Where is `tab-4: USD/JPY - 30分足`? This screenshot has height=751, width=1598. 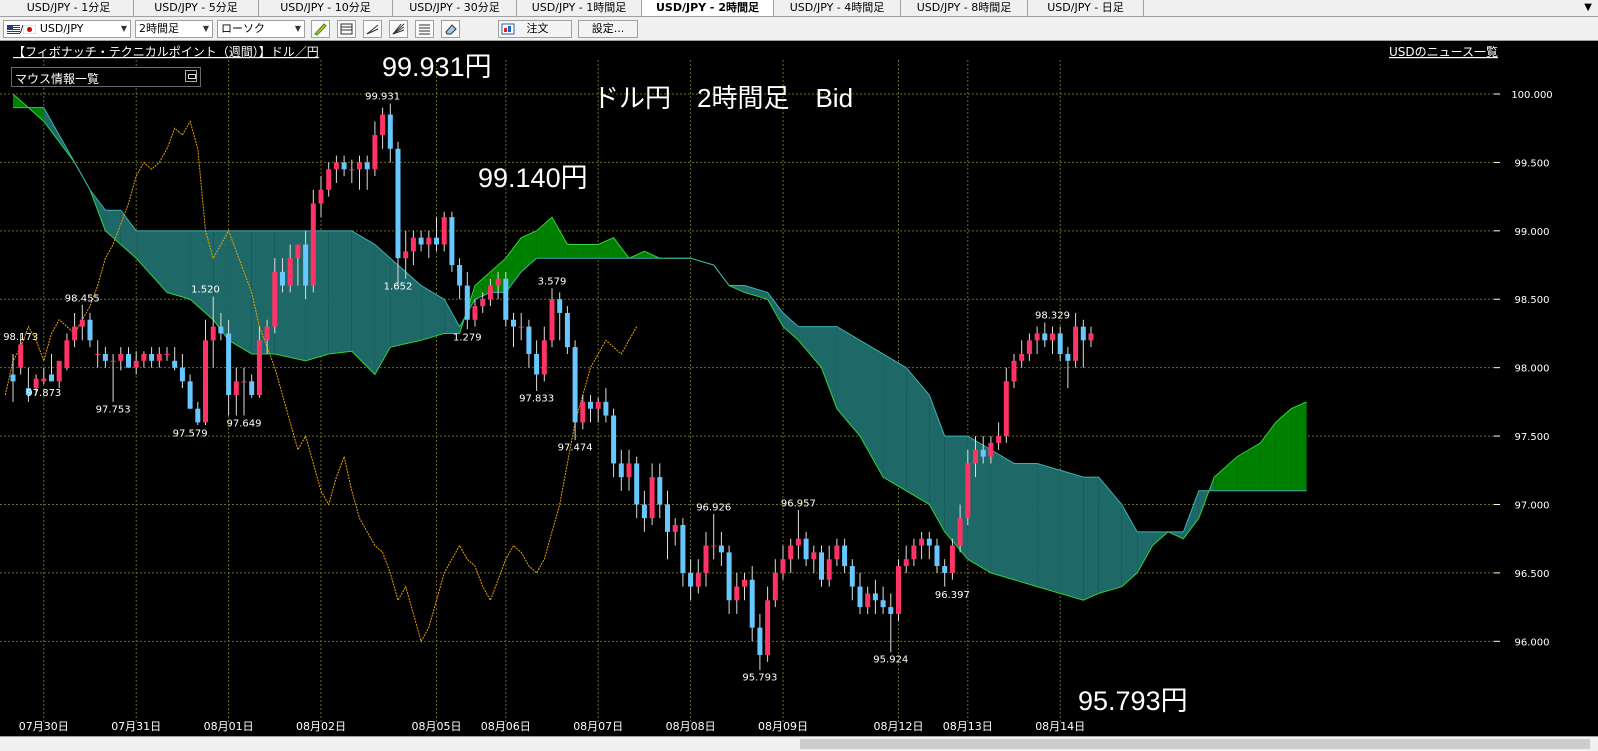 tab-4: USD/JPY - 30分足 is located at coordinates (455, 8).